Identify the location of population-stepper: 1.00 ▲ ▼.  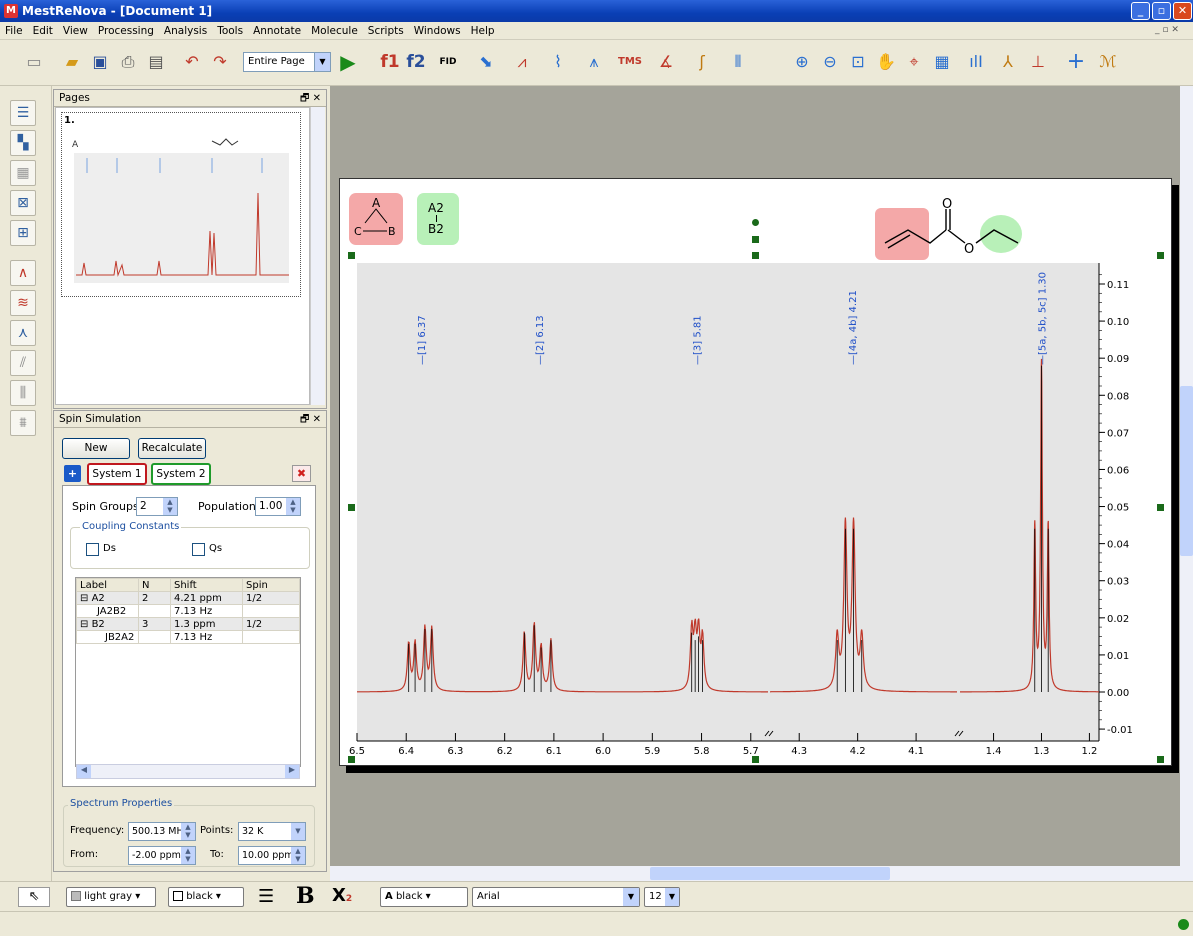
(278, 506).